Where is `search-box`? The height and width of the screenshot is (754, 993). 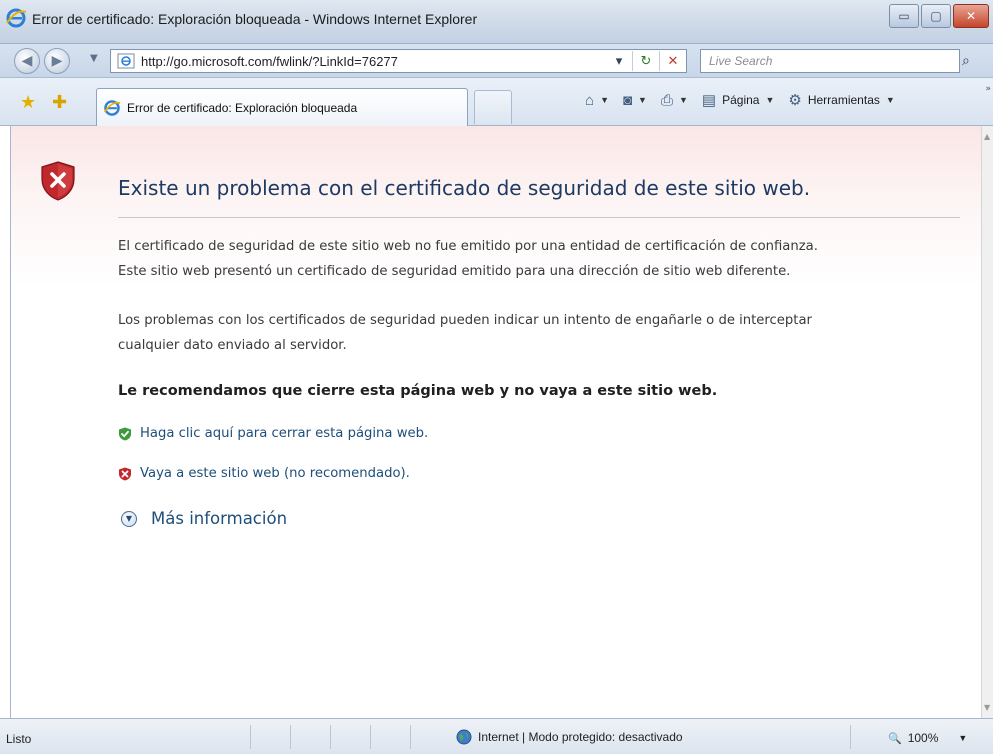 search-box is located at coordinates (830, 61).